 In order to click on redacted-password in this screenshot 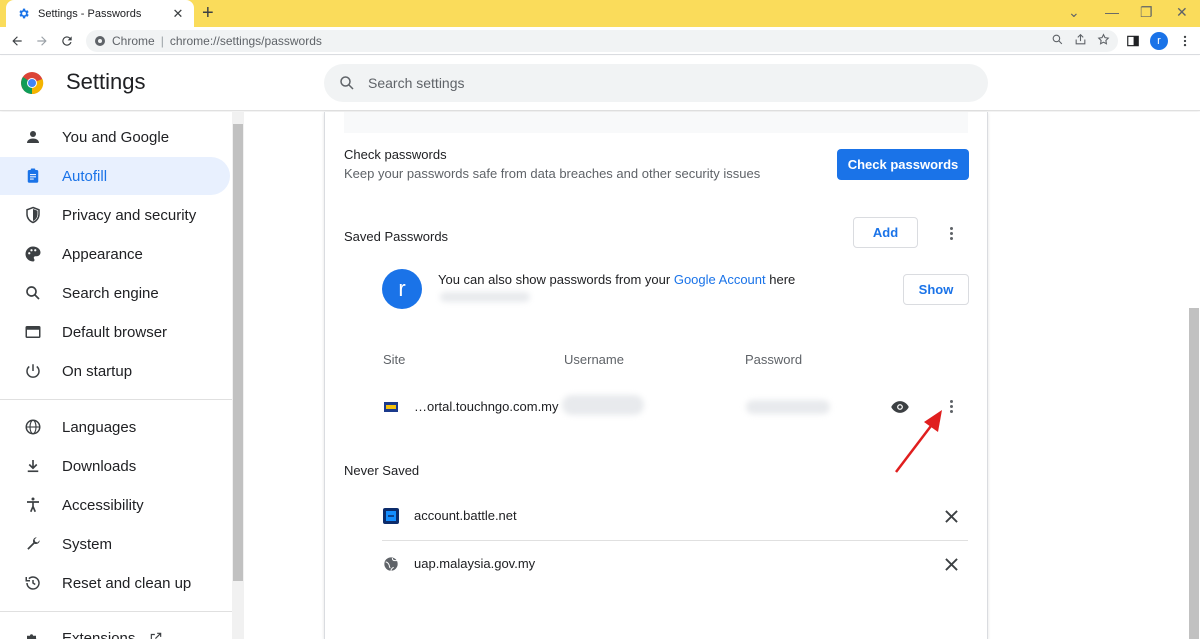, I will do `click(788, 407)`.